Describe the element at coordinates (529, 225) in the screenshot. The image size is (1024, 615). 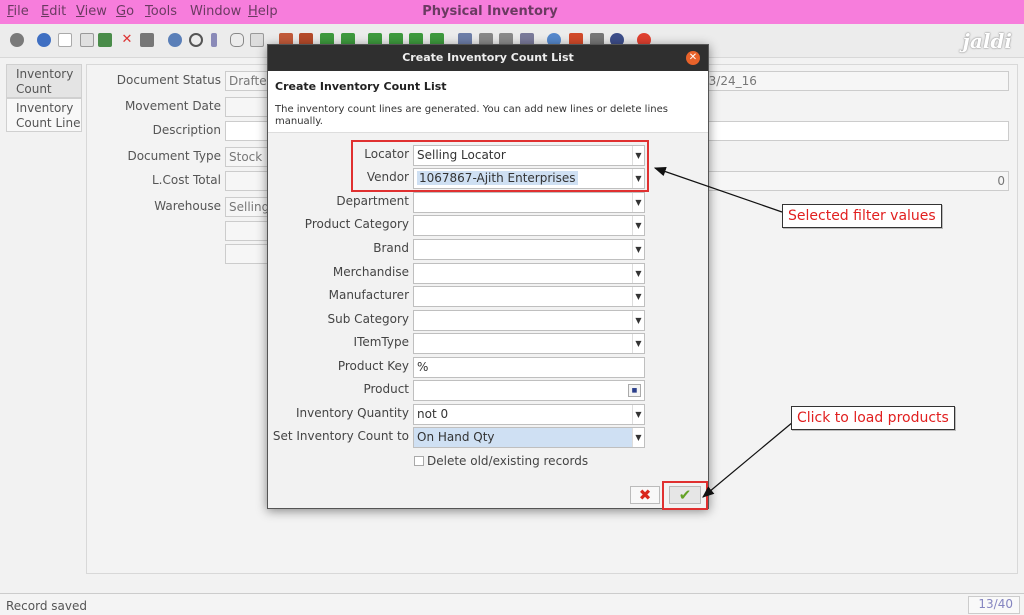
I see `product-category-select: ▼` at that location.